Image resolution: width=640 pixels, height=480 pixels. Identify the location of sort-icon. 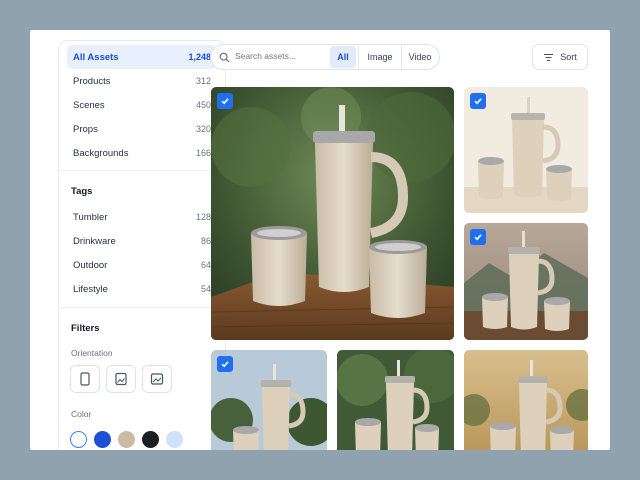
(549, 57).